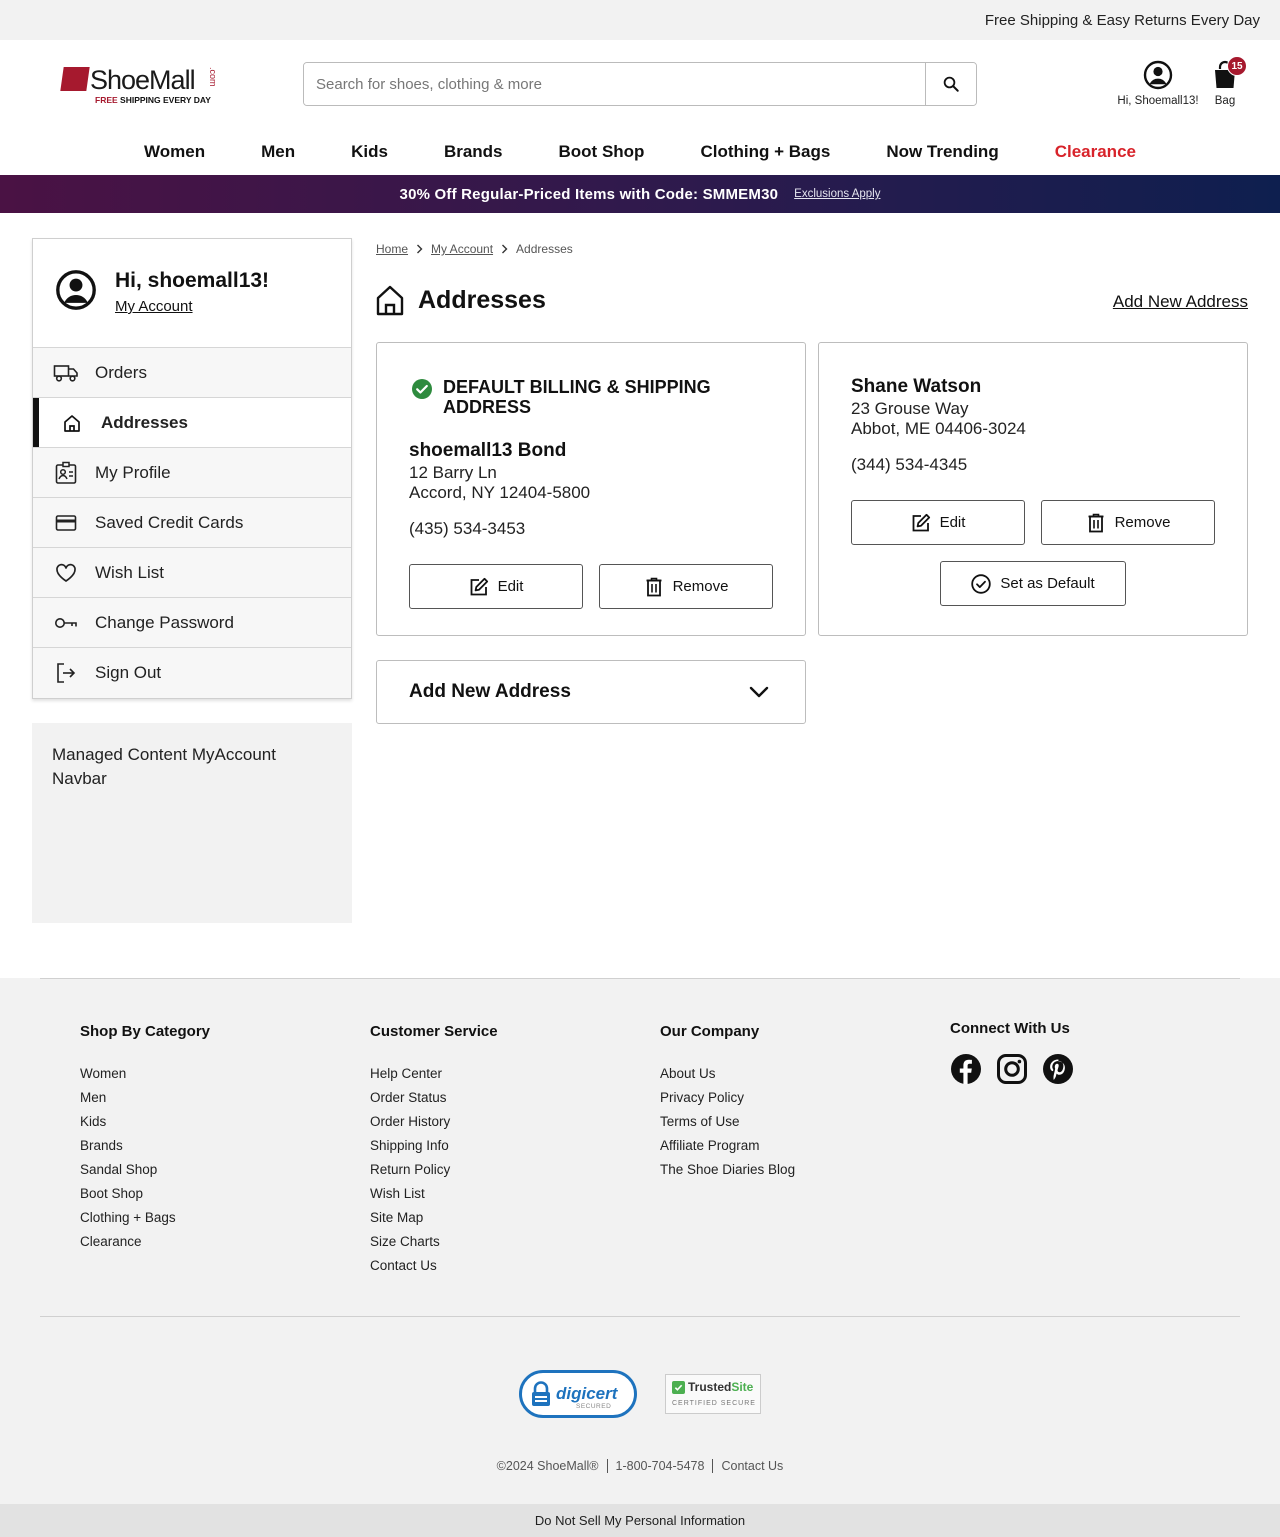  What do you see at coordinates (1095, 152) in the screenshot?
I see `nav-clearance: Clearance` at bounding box center [1095, 152].